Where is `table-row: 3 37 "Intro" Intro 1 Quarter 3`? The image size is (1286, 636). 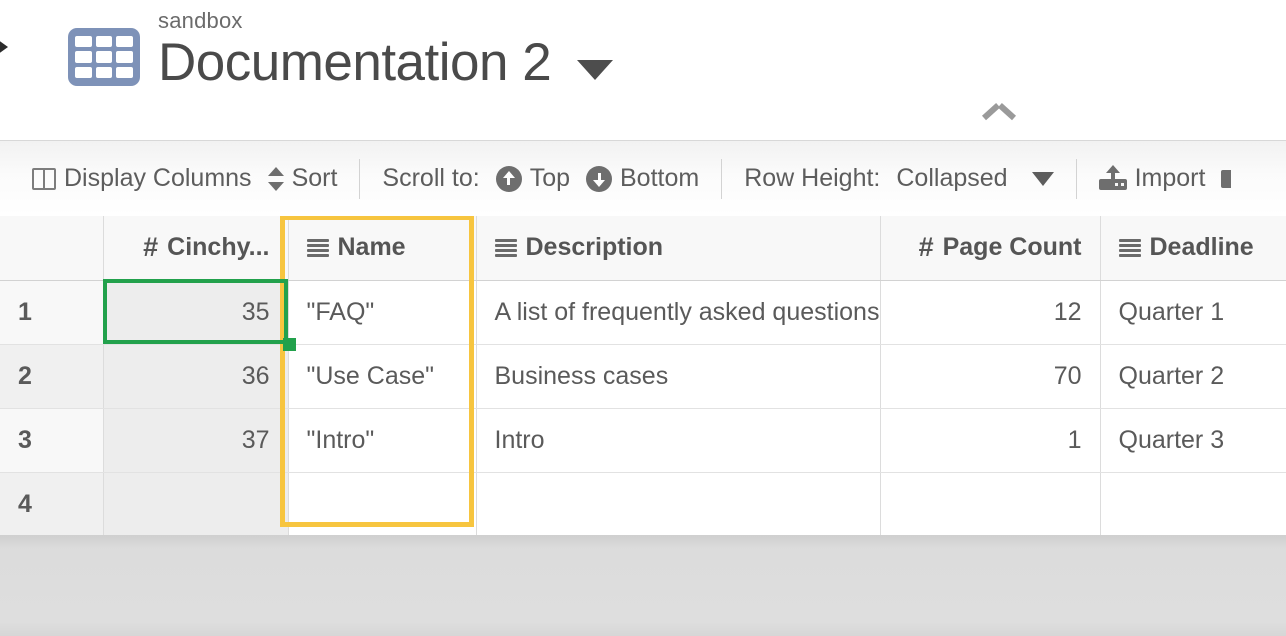 table-row: 3 37 "Intro" Intro 1 Quarter 3 is located at coordinates (643, 440).